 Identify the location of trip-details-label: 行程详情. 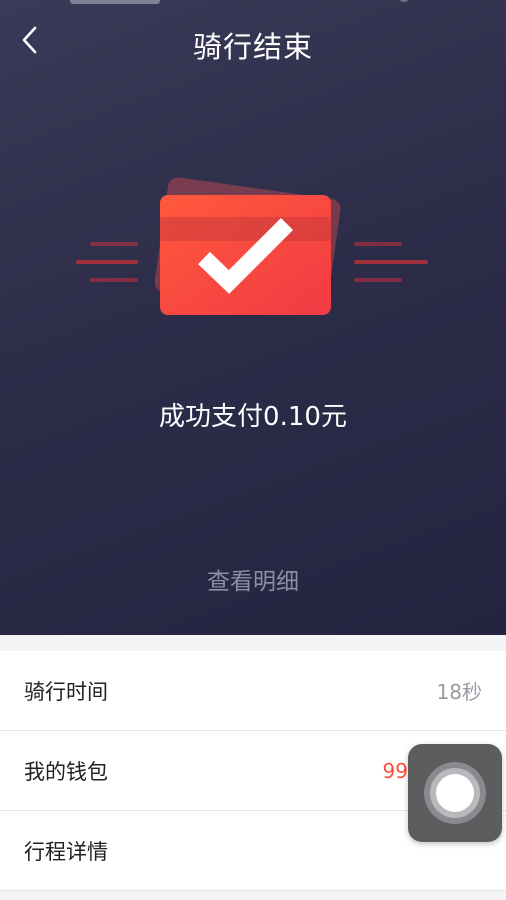
(66, 851).